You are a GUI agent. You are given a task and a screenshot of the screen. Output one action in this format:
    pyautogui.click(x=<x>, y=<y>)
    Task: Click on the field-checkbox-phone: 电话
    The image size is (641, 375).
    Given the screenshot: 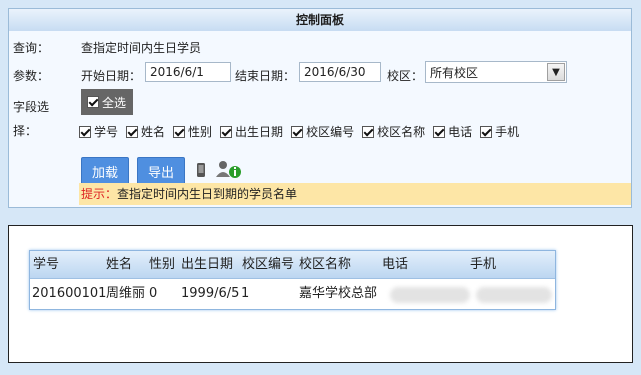 What is the action you would take?
    pyautogui.click(x=452, y=131)
    